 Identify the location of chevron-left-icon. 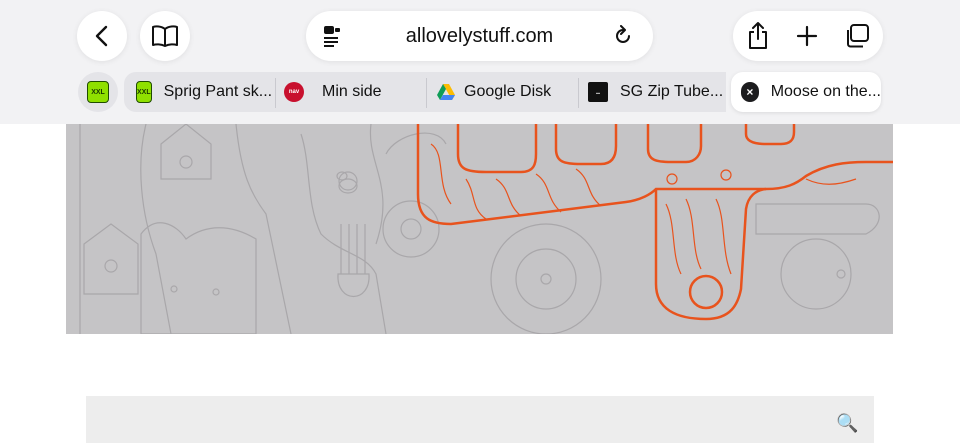
(101, 36).